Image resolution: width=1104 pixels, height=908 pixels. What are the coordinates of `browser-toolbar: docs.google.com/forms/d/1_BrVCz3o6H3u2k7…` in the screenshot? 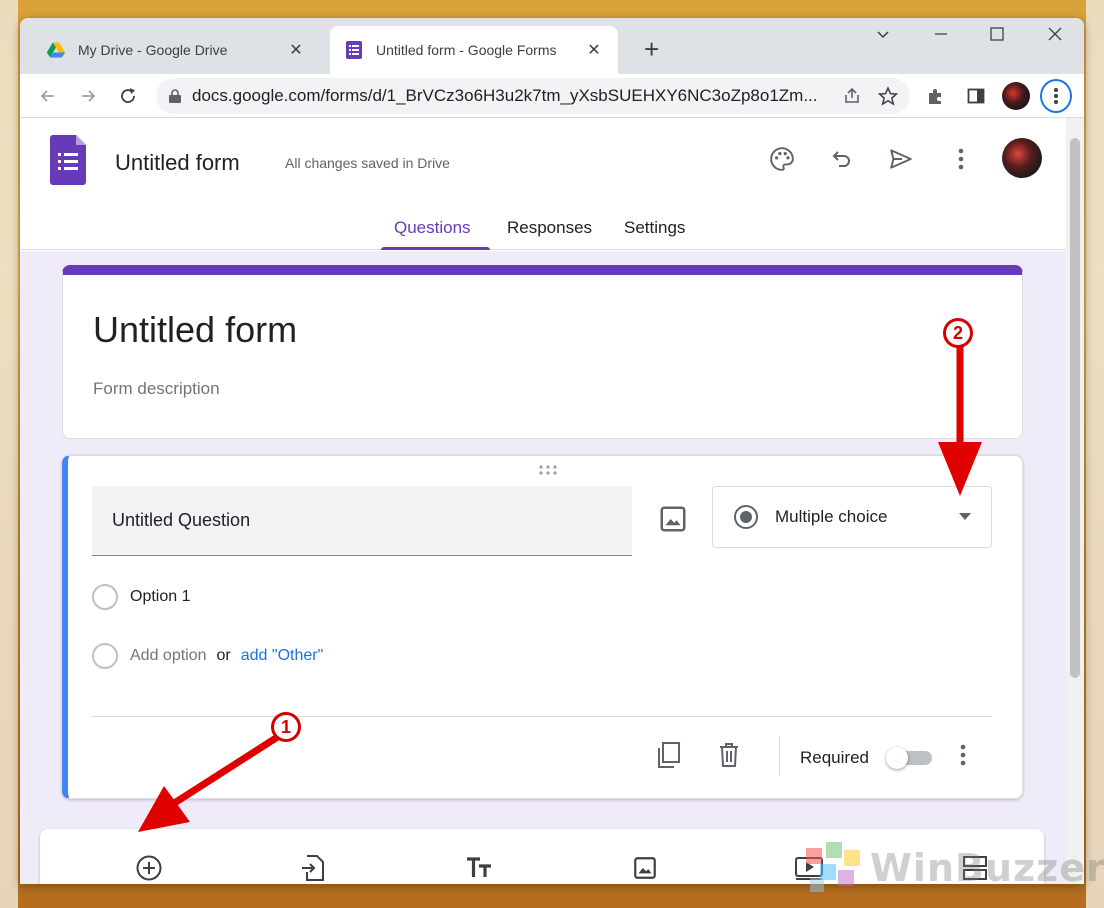 It's located at (552, 96).